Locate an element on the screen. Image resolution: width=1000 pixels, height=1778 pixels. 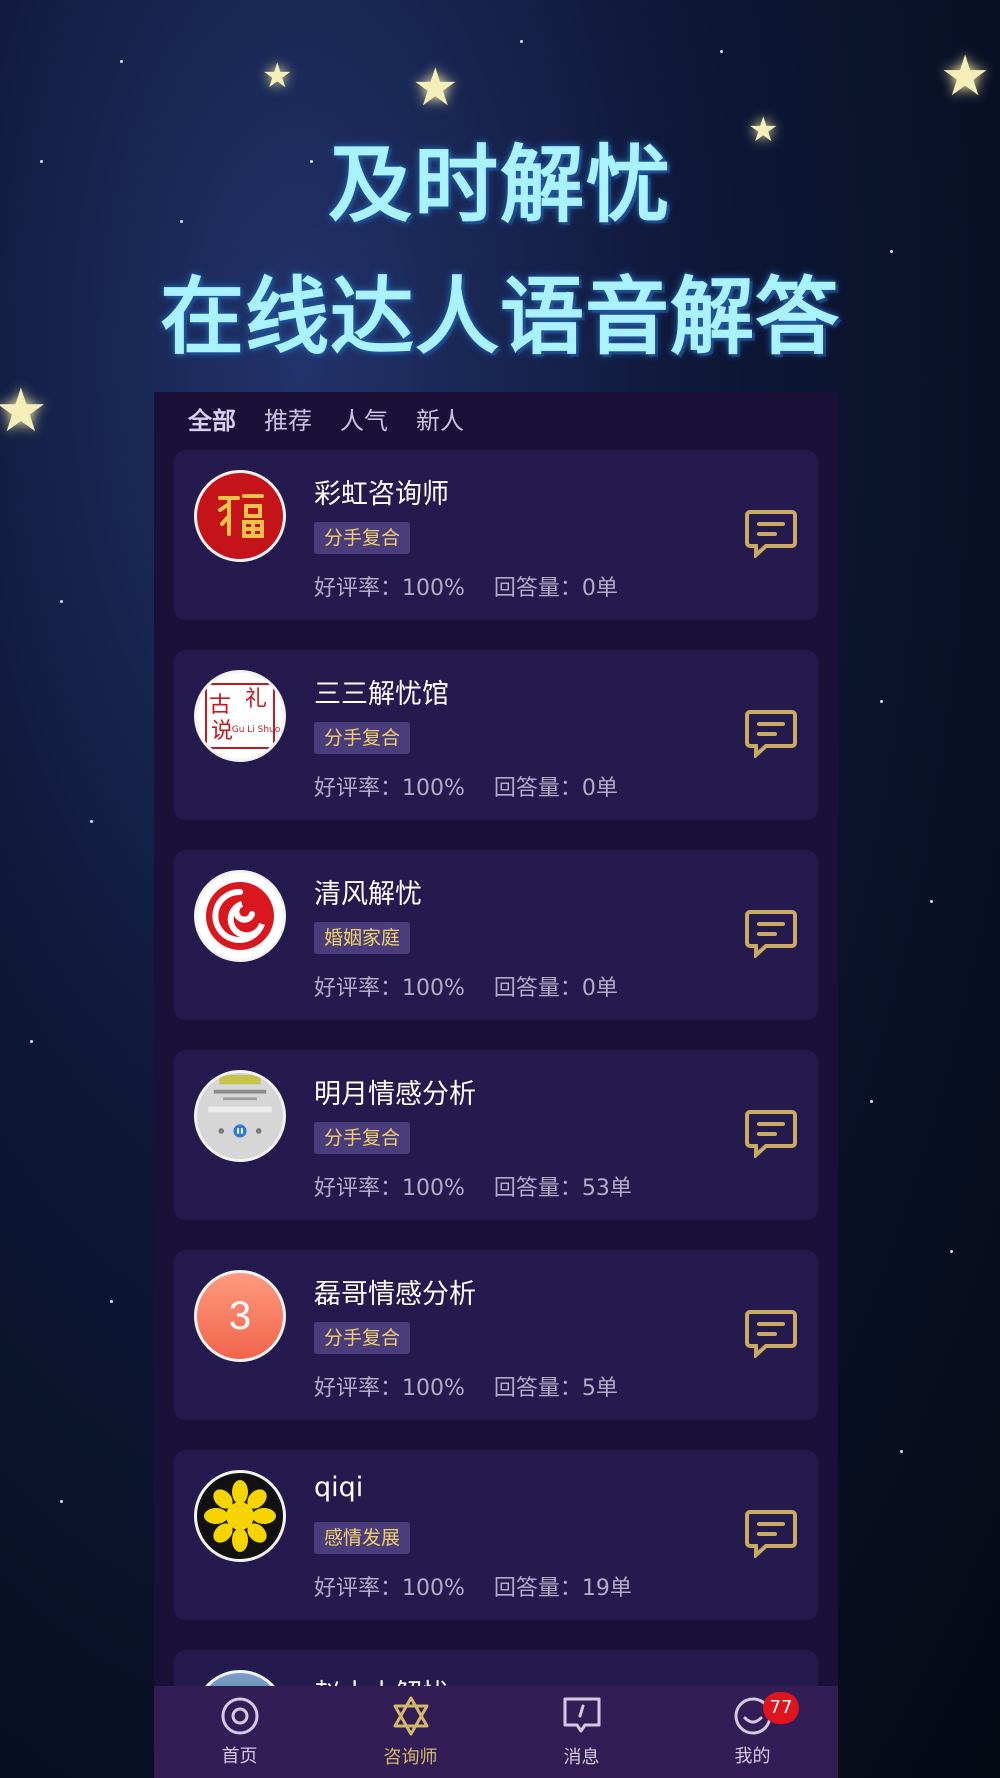
svg-text: 古 is located at coordinates (220, 705).